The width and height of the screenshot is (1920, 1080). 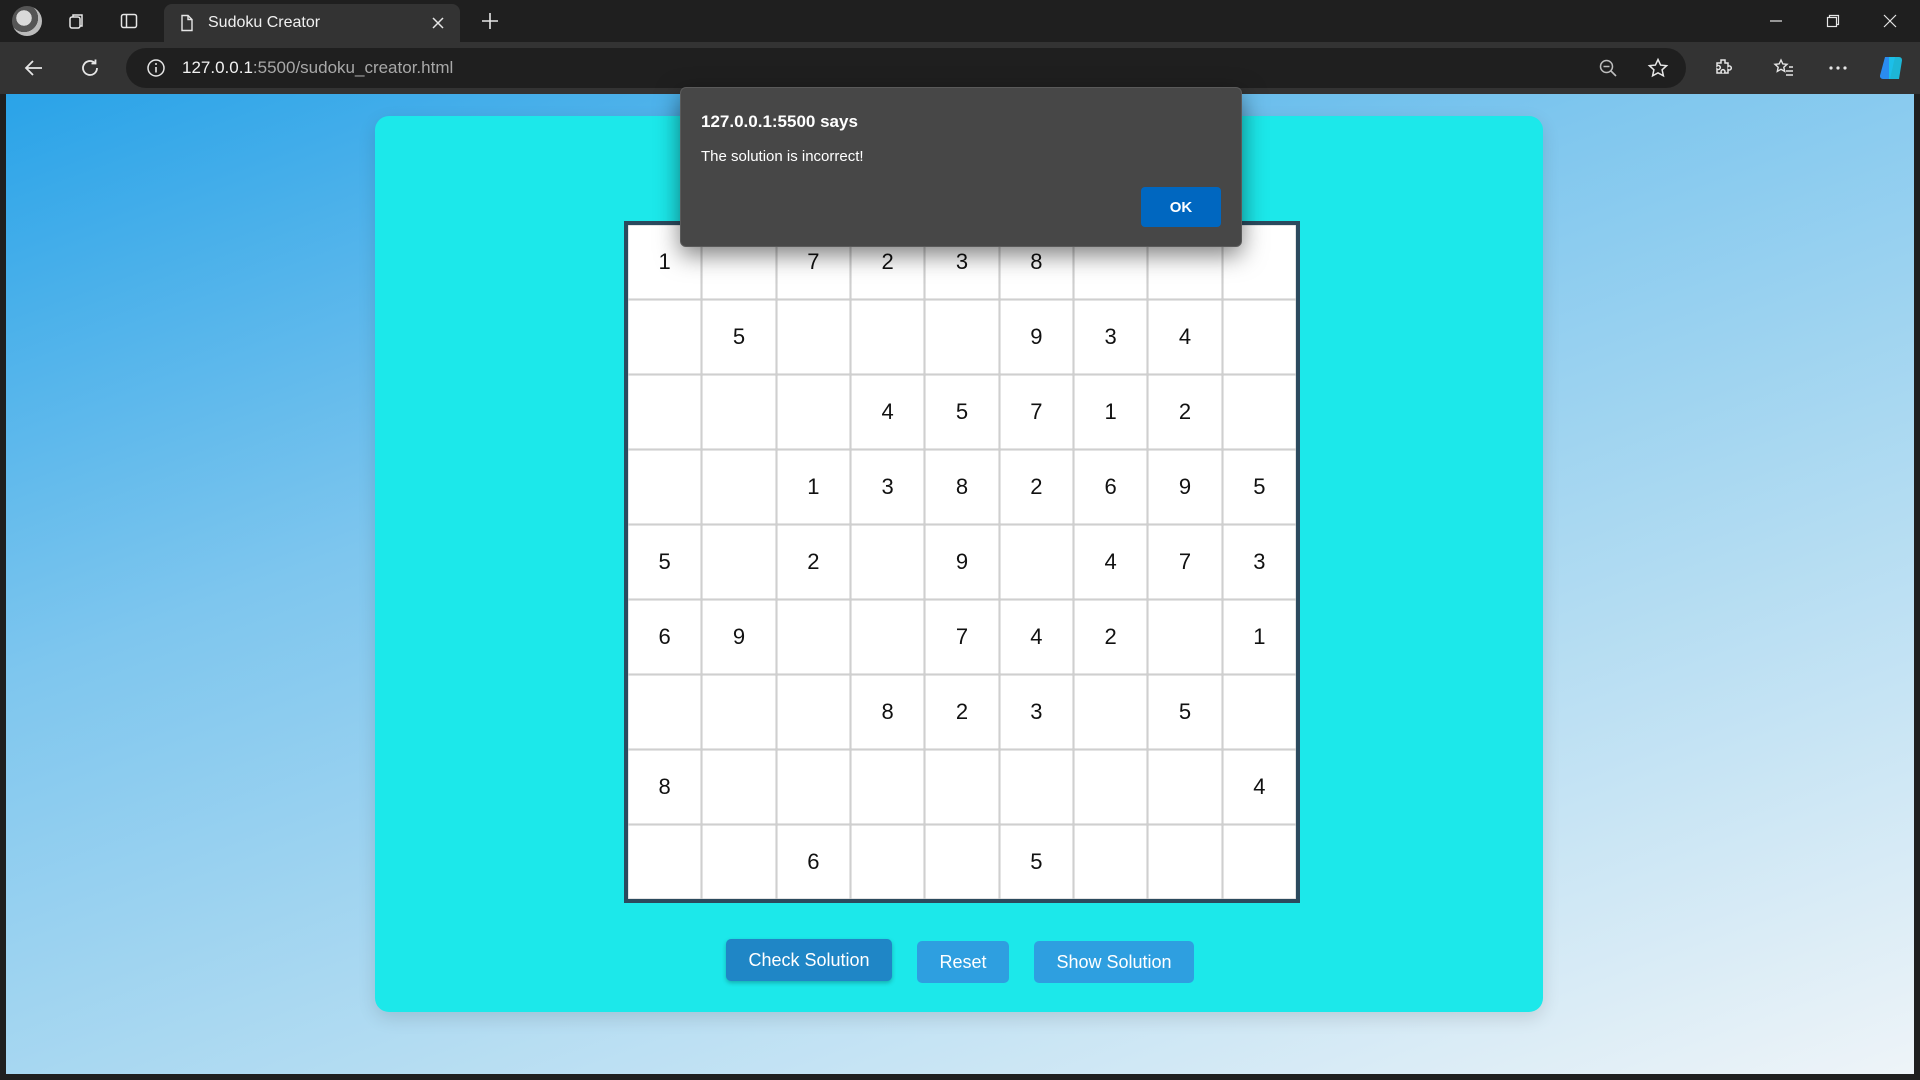 I want to click on minimize-icon, so click(x=1776, y=21).